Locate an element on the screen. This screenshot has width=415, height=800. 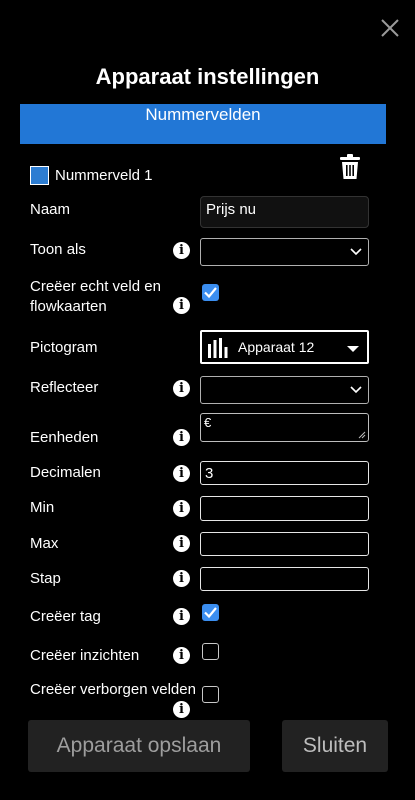
creeer-inzichten-label: Creëer inzichten is located at coordinates (85, 655).